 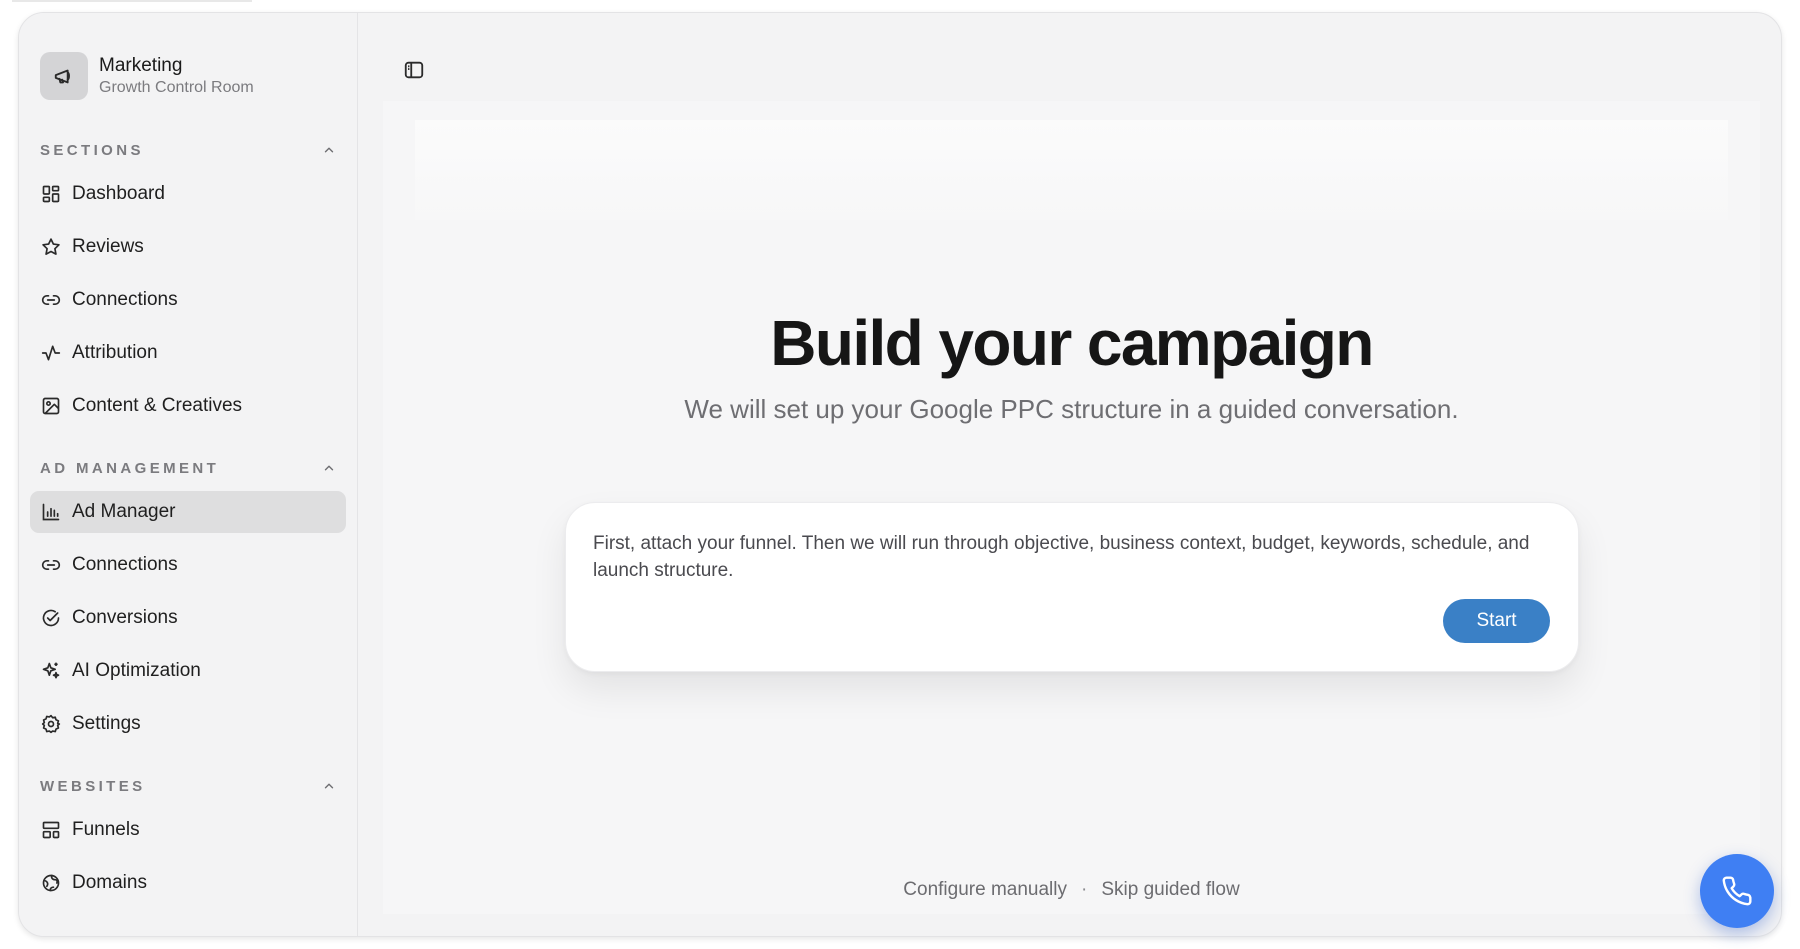 What do you see at coordinates (51, 618) in the screenshot?
I see `check-circle-icon` at bounding box center [51, 618].